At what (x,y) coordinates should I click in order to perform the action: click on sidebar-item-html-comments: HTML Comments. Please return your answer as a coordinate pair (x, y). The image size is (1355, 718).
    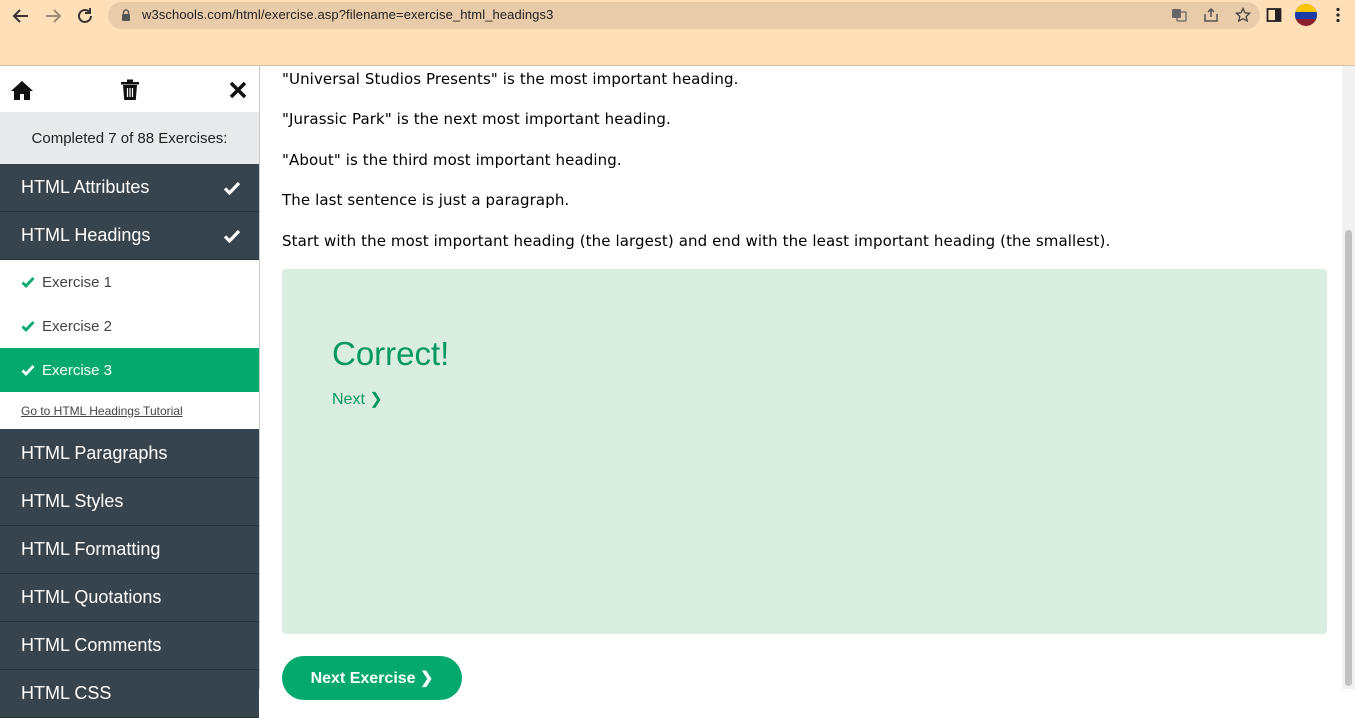
    Looking at the image, I should click on (129, 646).